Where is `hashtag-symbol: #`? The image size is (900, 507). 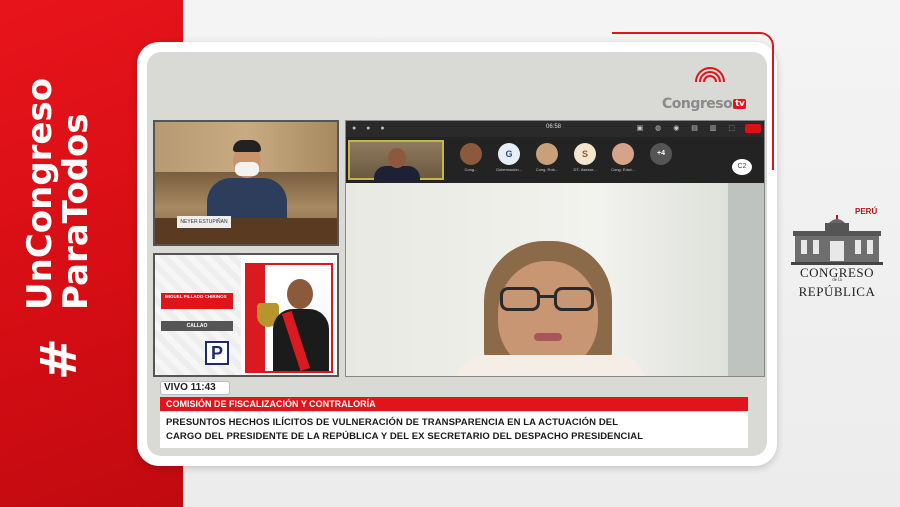
hashtag-symbol: # is located at coordinates (59, 359).